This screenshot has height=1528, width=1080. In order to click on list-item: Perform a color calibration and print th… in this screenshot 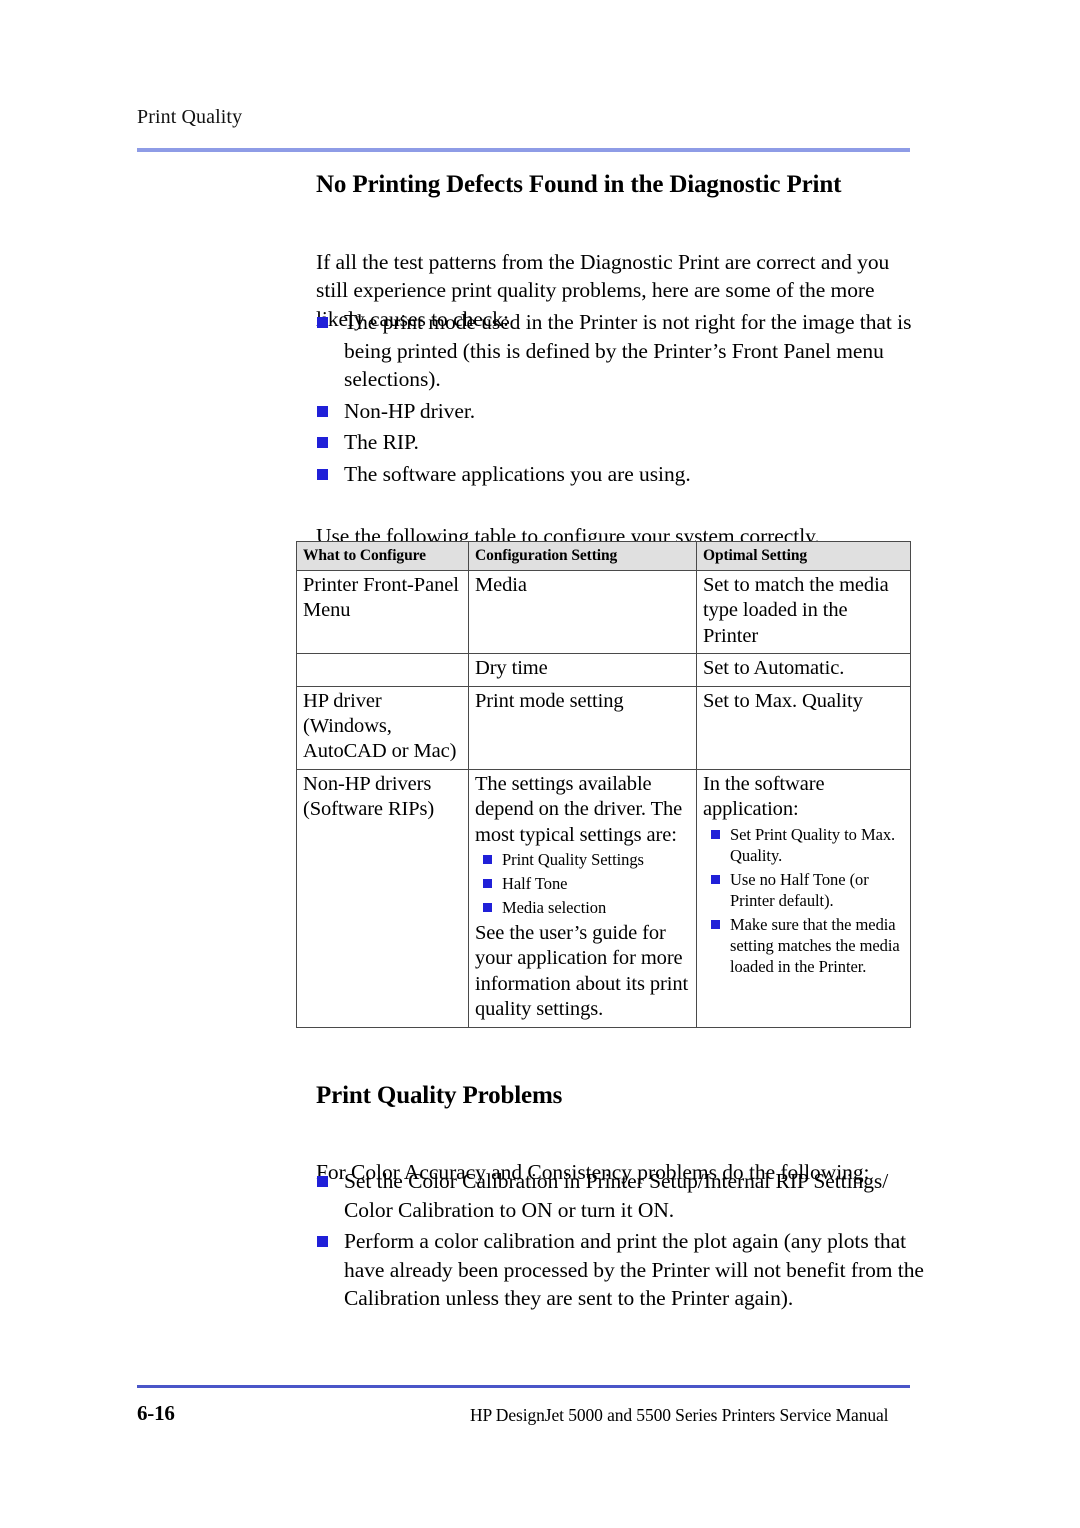, I will do `click(621, 1270)`.